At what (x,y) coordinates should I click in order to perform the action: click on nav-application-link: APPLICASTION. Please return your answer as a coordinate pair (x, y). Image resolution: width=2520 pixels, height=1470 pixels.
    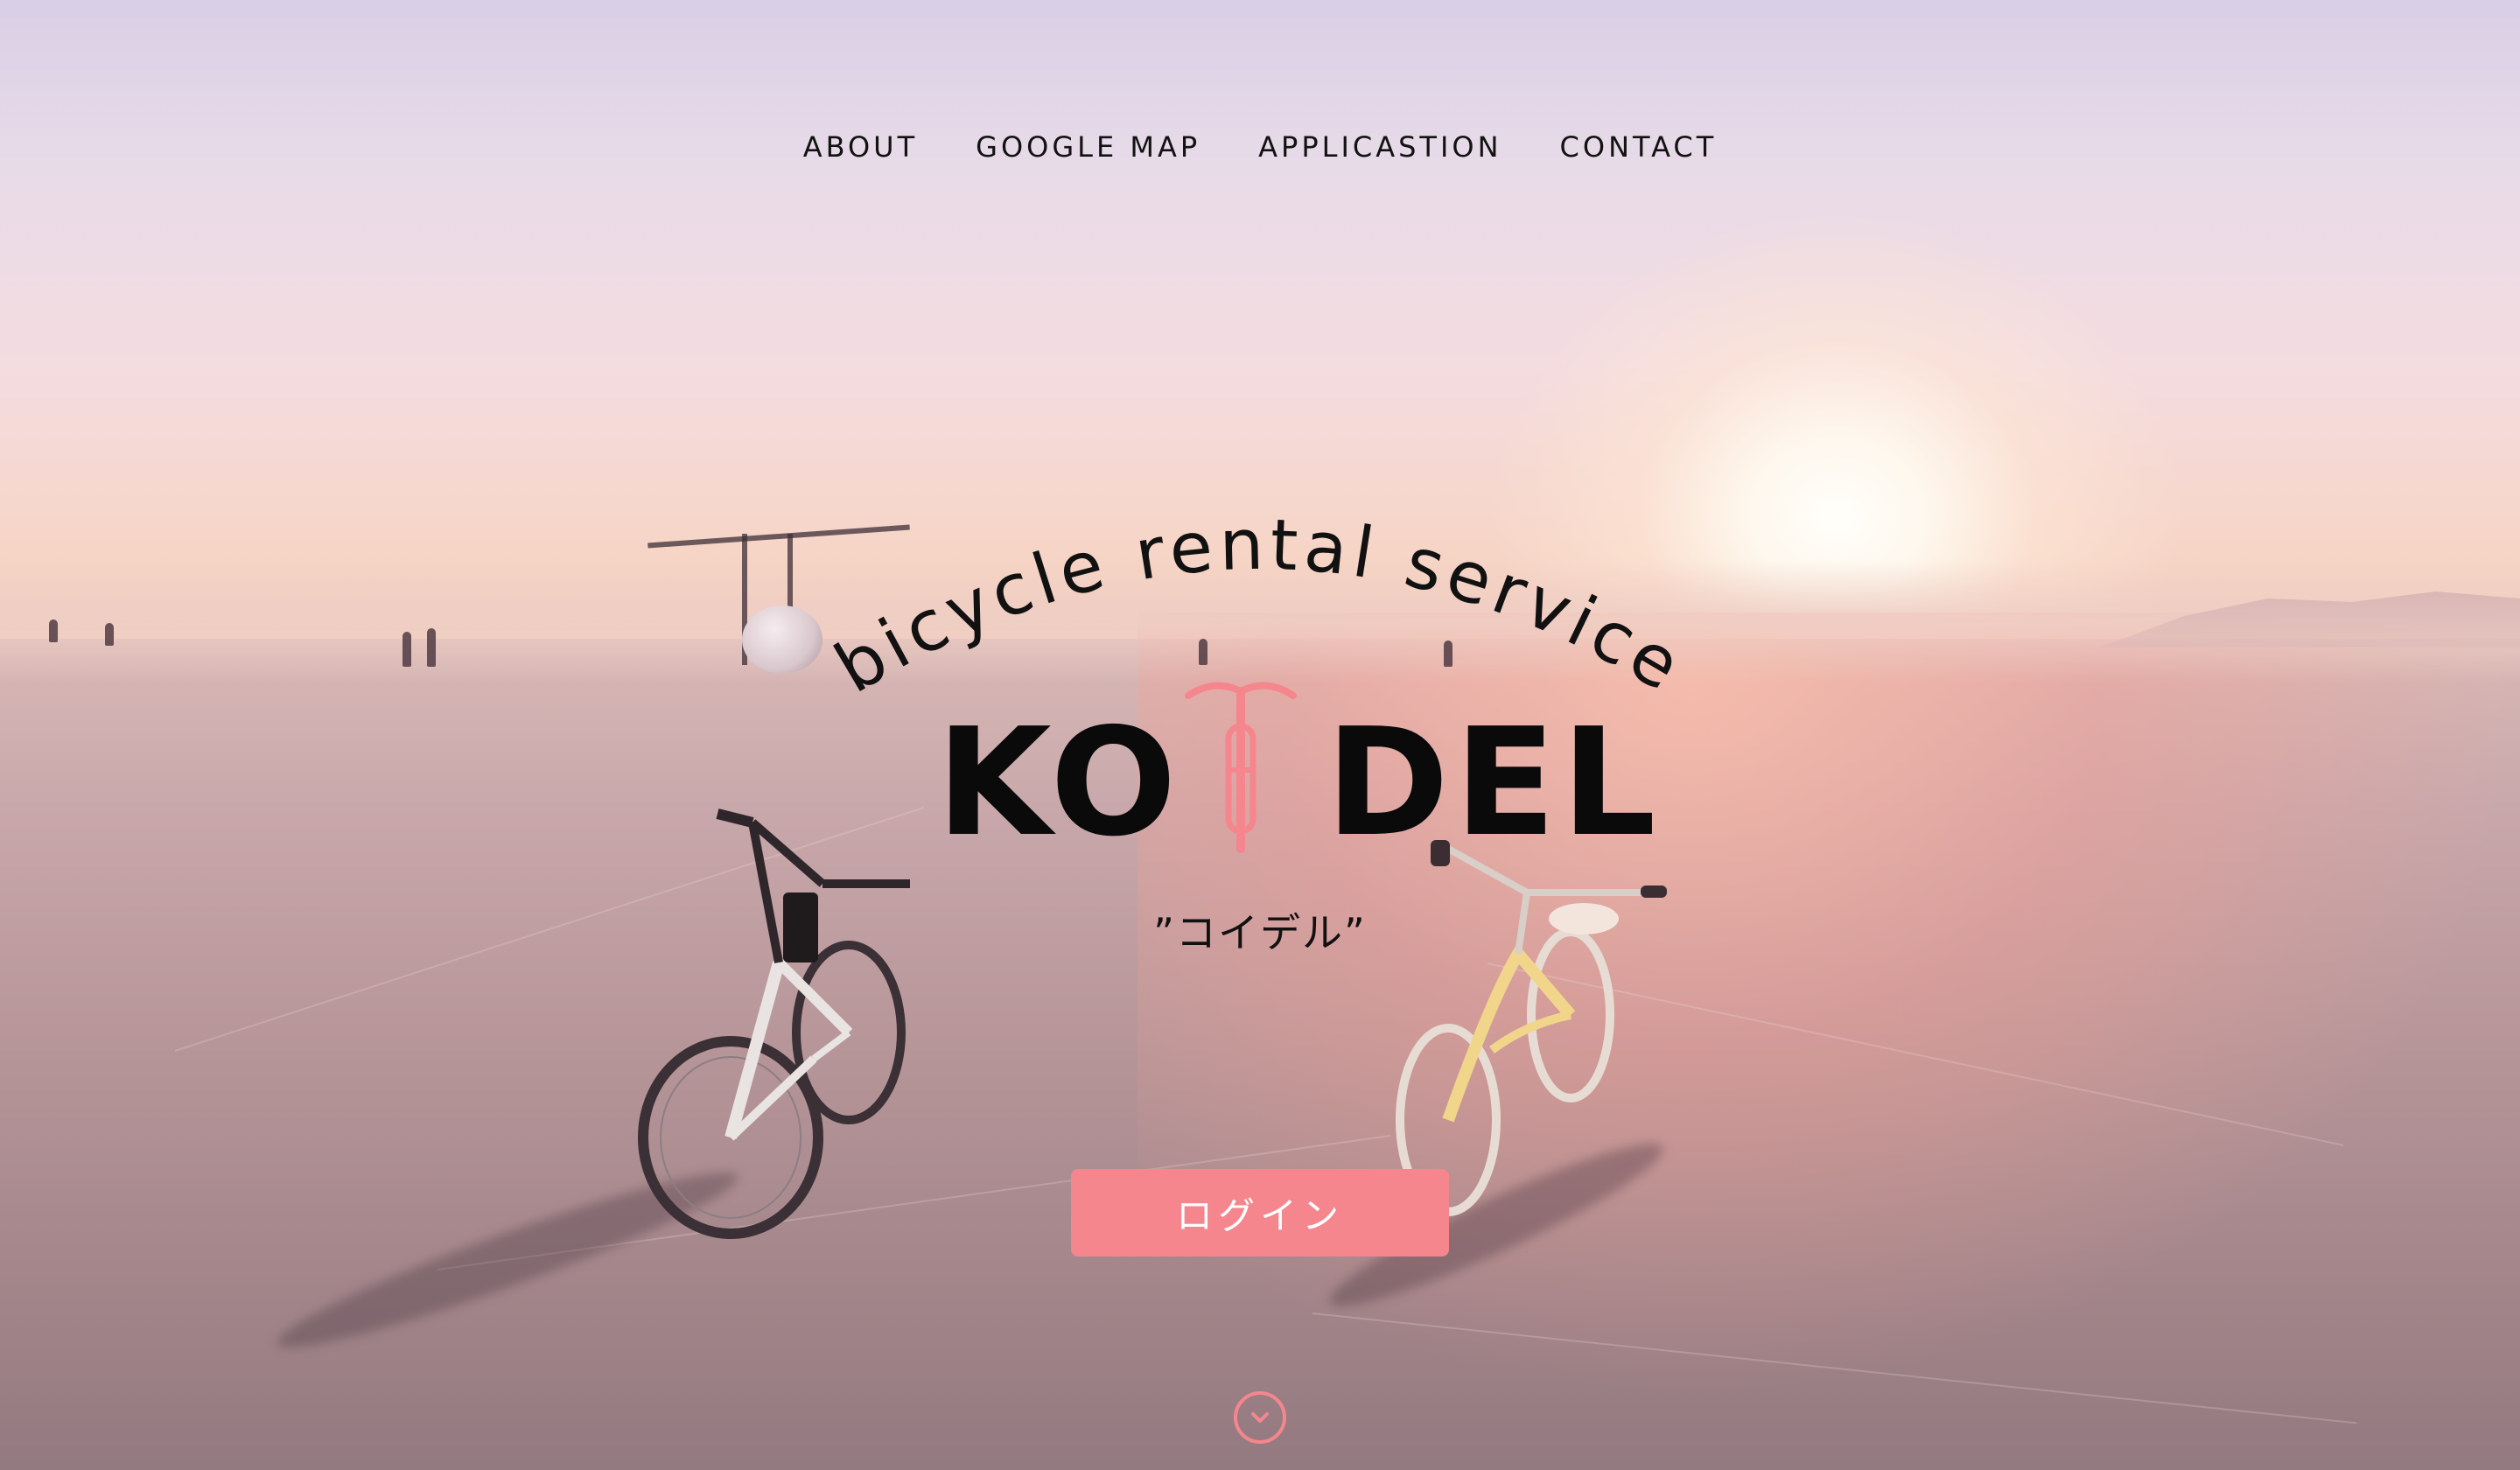
    Looking at the image, I should click on (1379, 147).